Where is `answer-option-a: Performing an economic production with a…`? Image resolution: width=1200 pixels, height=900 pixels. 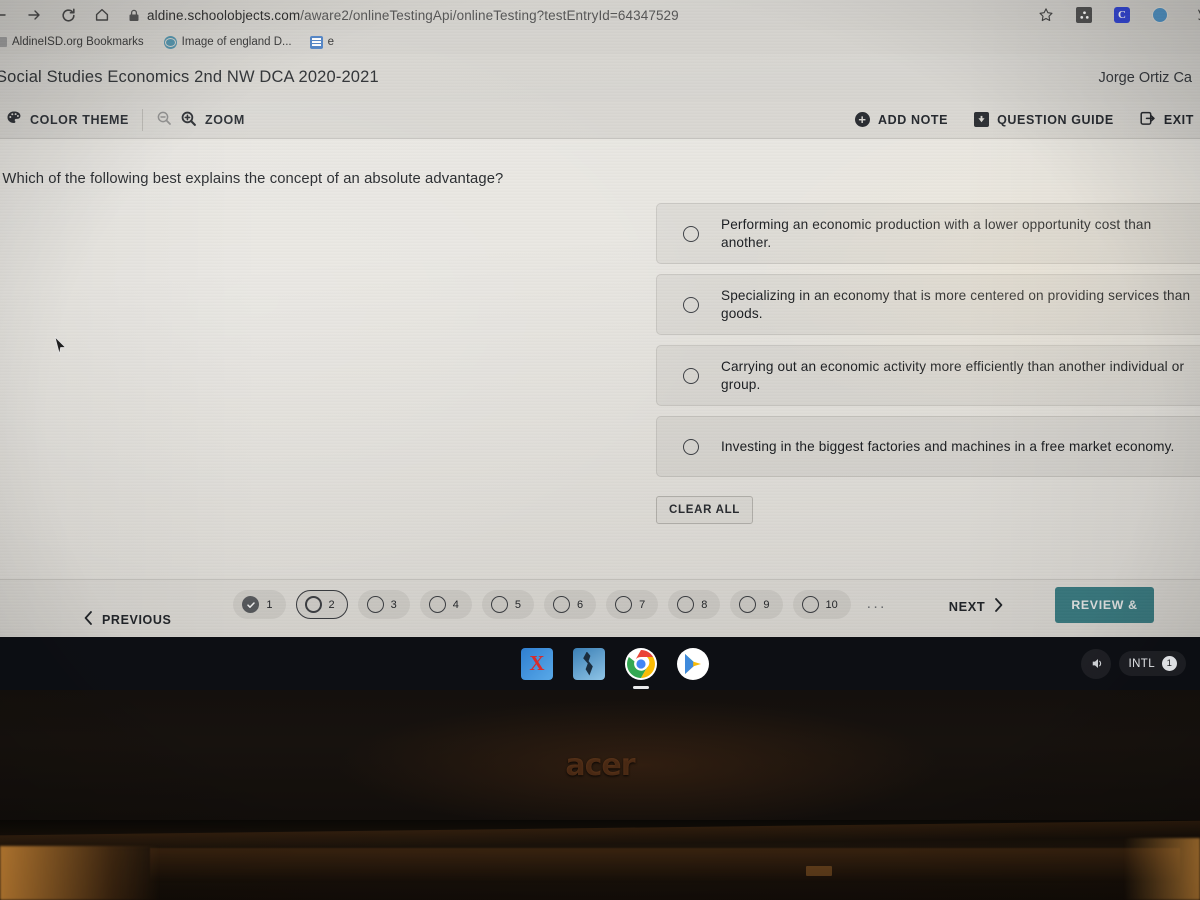 answer-option-a: Performing an economic production with a… is located at coordinates (928, 233).